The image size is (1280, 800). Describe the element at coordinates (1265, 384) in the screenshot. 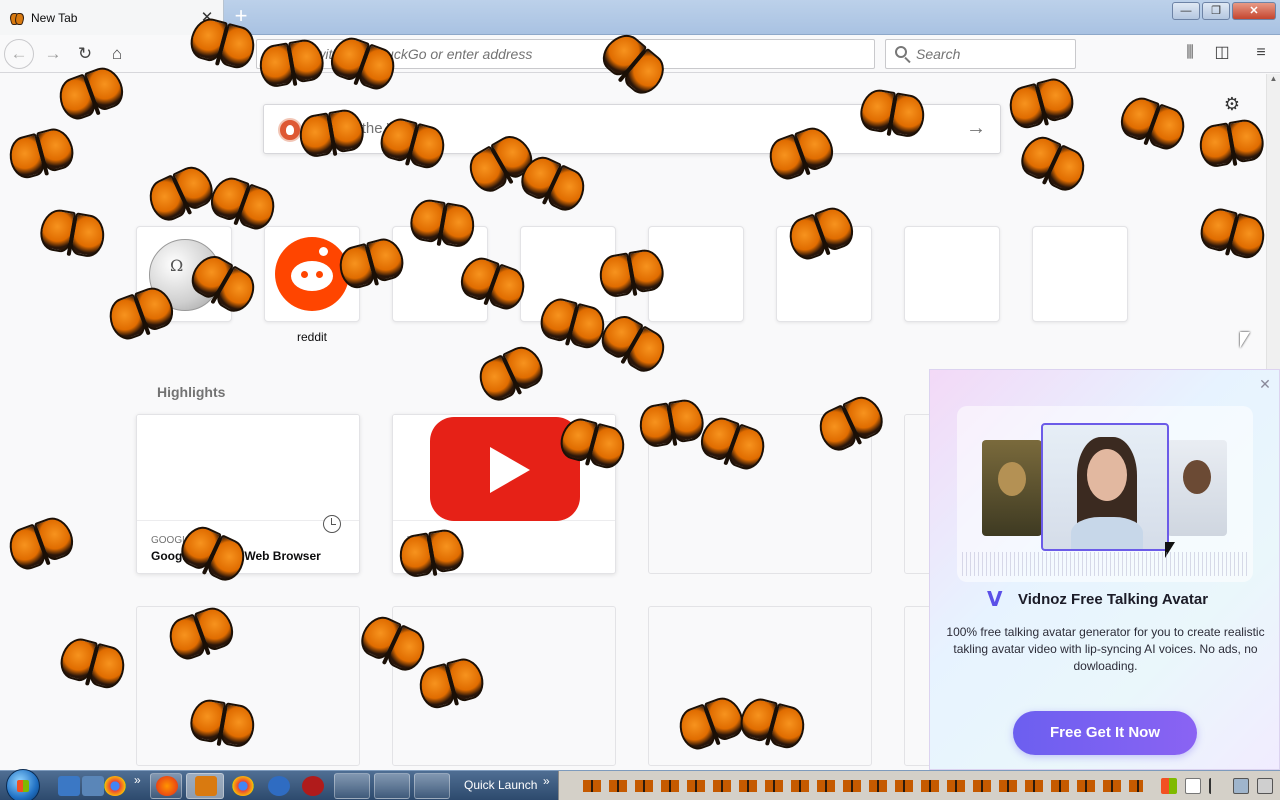

I see `popup-close-button: ✕` at that location.